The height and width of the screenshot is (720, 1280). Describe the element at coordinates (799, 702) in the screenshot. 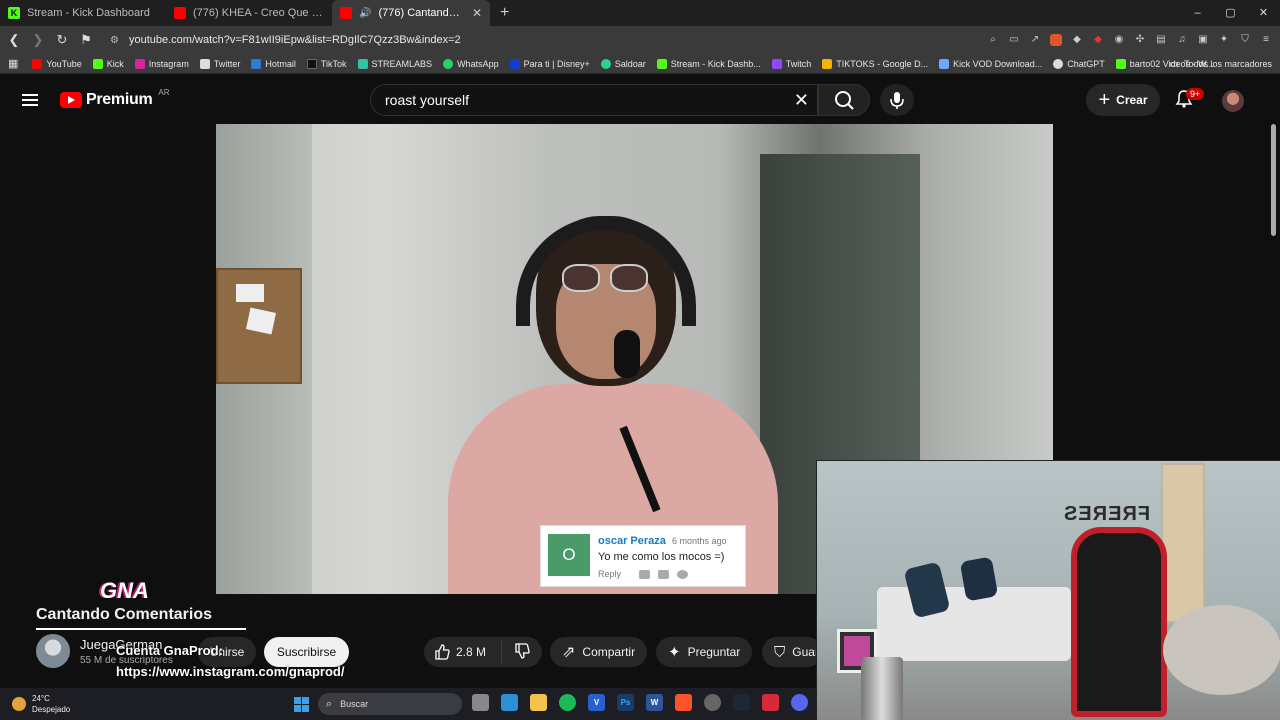

I see `discord-icon` at that location.